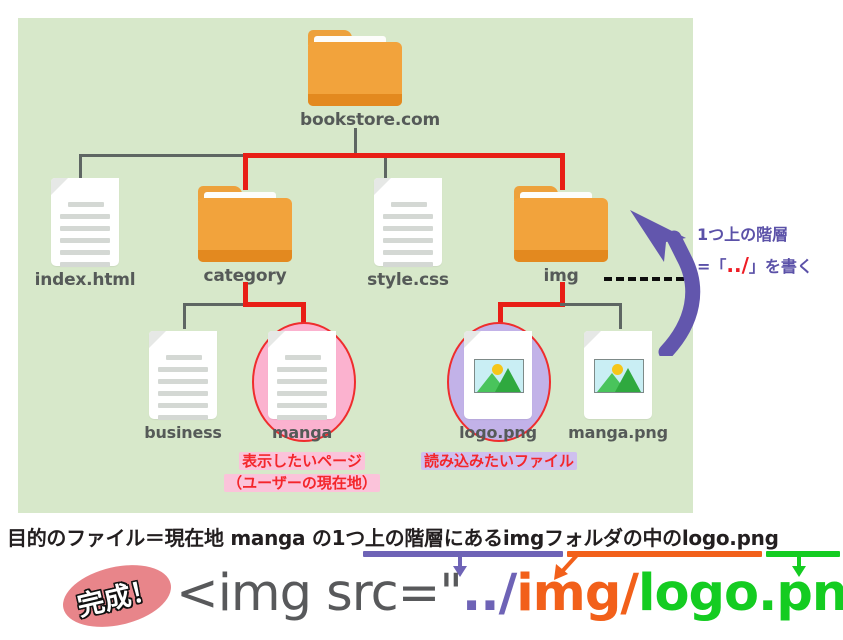  I want to click on annotation-line2-prefix: =「, so click(712, 266).